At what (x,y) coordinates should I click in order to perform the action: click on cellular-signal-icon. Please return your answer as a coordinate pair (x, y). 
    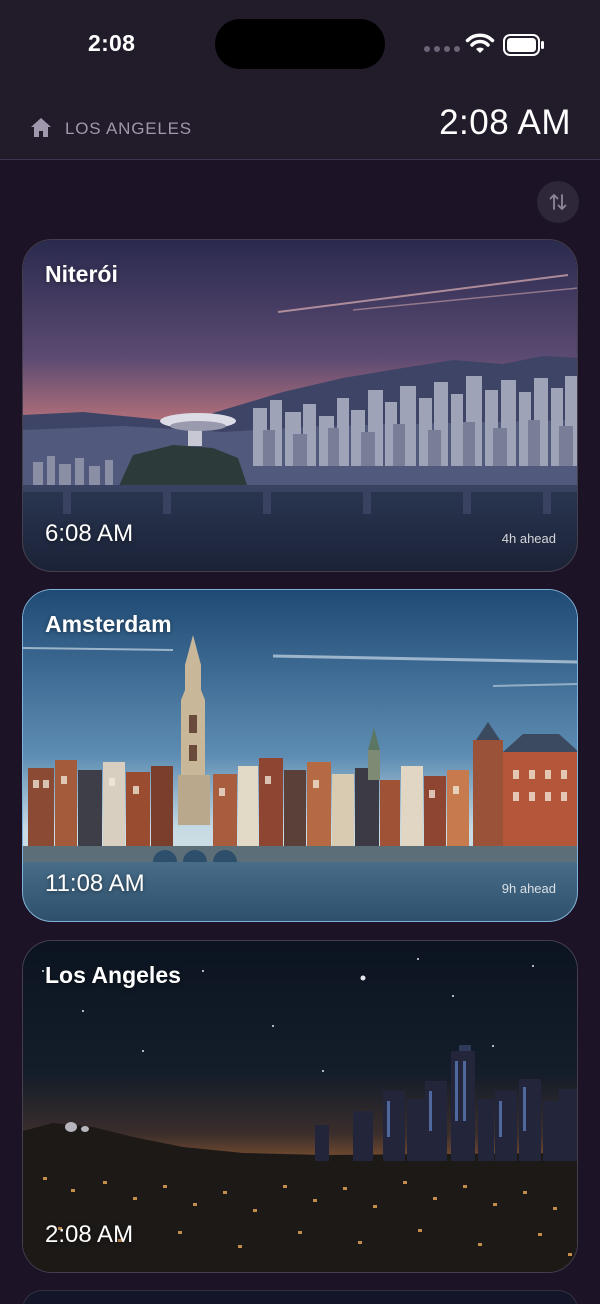
    Looking at the image, I should click on (442, 49).